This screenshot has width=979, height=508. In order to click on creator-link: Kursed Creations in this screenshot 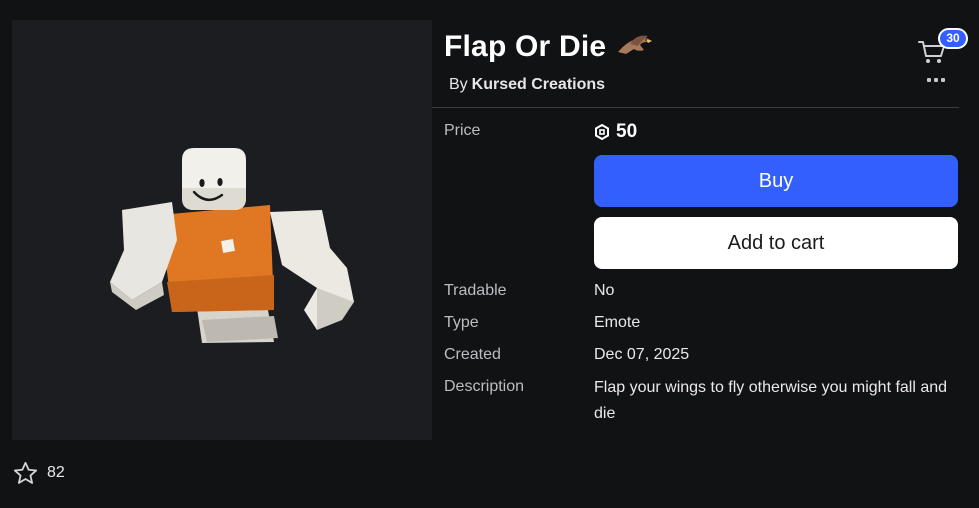, I will do `click(538, 84)`.